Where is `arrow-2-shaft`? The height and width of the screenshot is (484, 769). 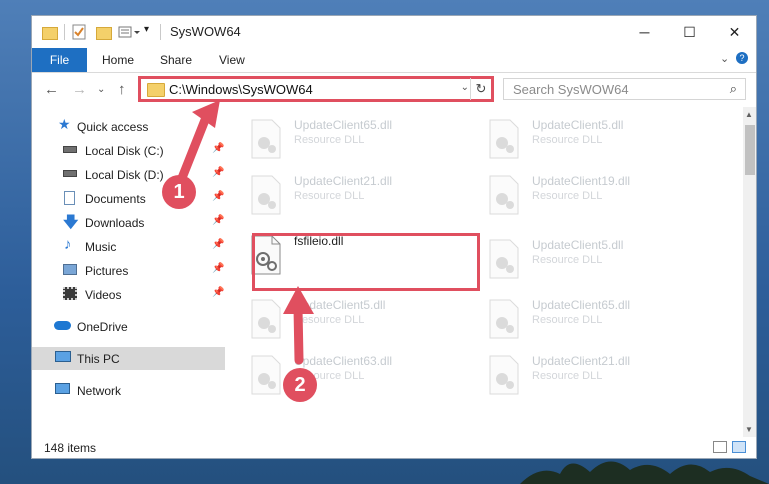 arrow-2-shaft is located at coordinates (298, 334).